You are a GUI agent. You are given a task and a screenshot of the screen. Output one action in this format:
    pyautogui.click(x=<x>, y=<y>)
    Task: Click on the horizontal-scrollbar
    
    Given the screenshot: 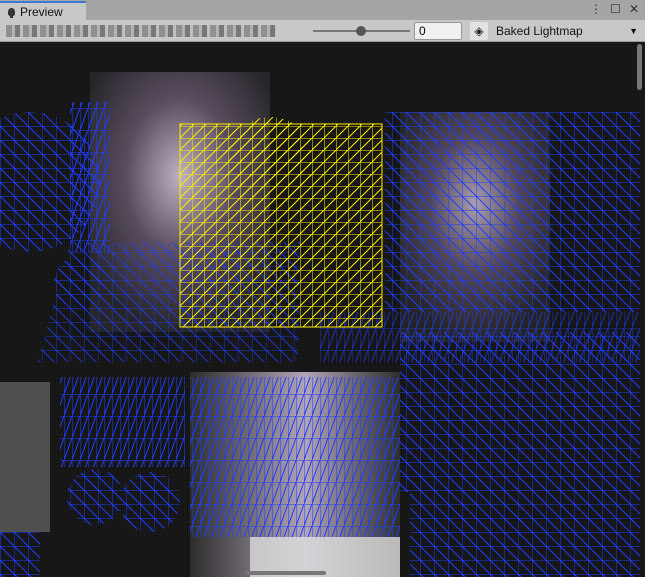 What is the action you would take?
    pyautogui.click(x=286, y=573)
    